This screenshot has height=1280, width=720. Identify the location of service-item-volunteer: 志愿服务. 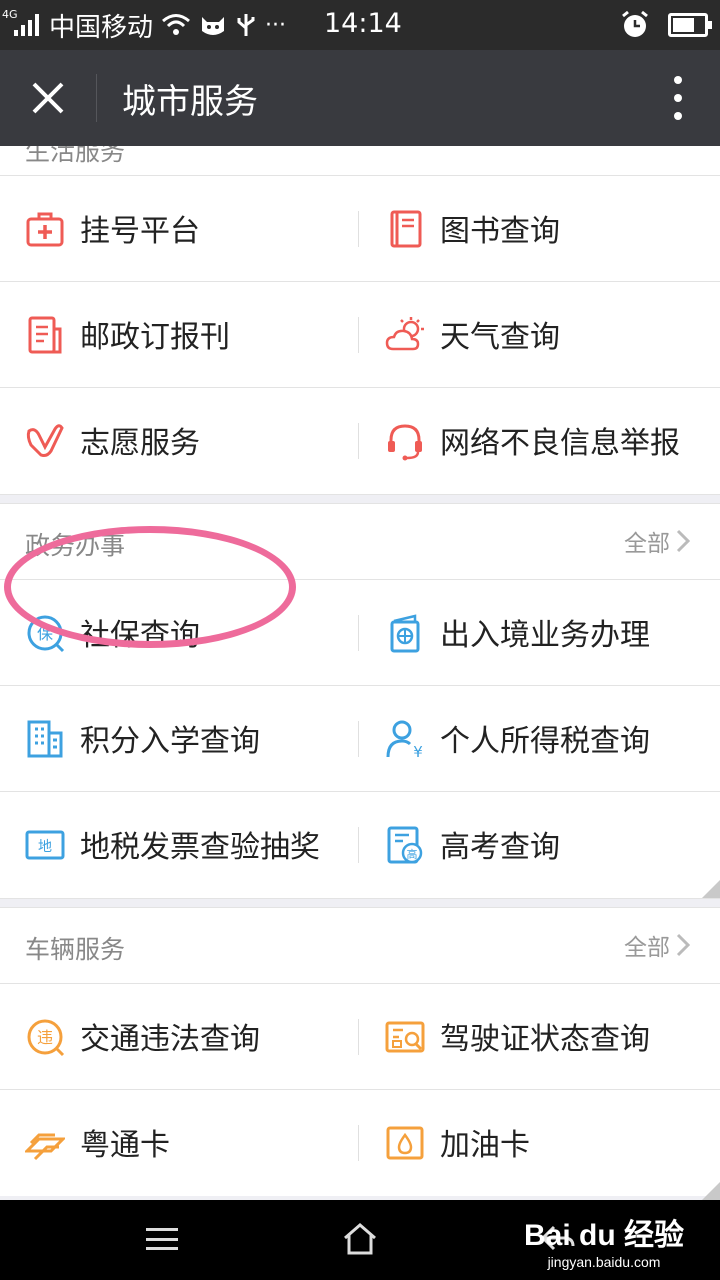
(180, 441).